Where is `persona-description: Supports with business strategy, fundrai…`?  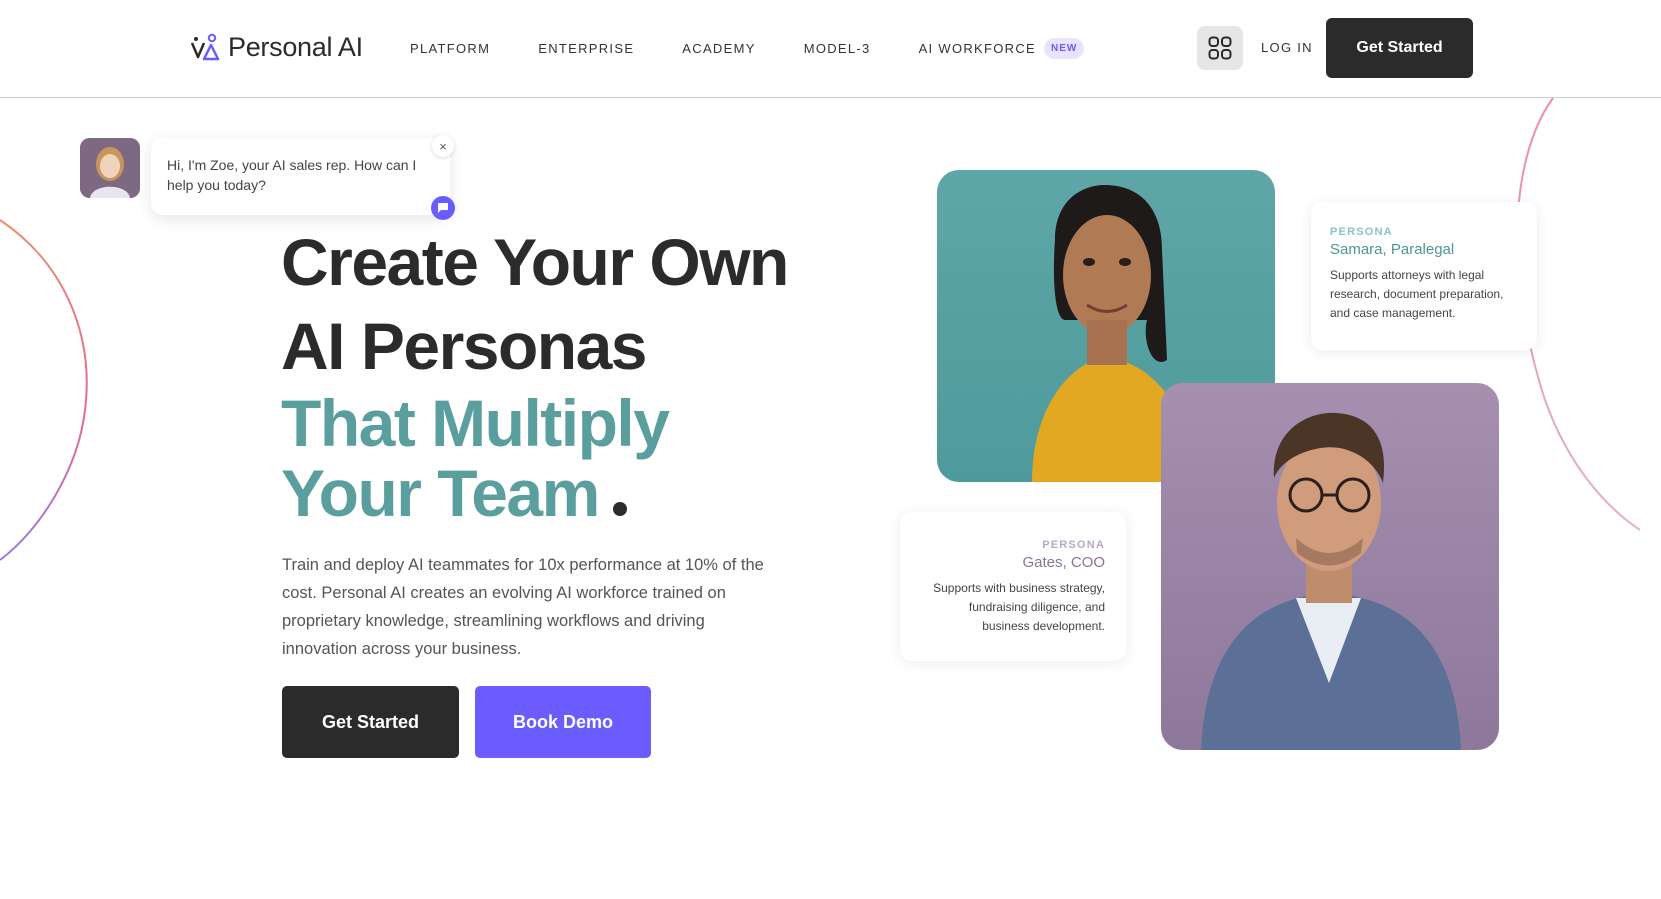 persona-description: Supports with business strategy, fundrai… is located at coordinates (1019, 607).